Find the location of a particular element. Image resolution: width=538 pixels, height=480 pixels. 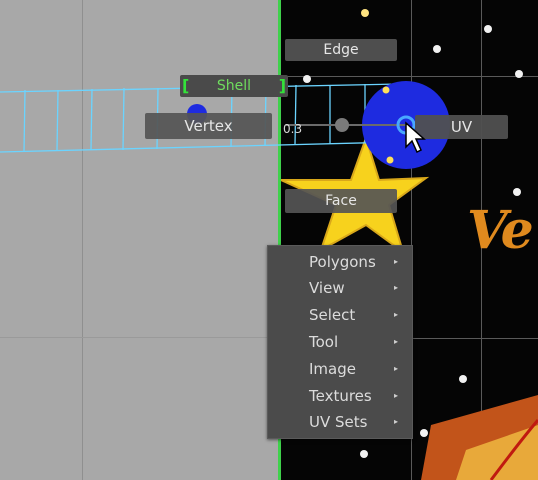

menu-item-view: View ▸ is located at coordinates (340, 288).